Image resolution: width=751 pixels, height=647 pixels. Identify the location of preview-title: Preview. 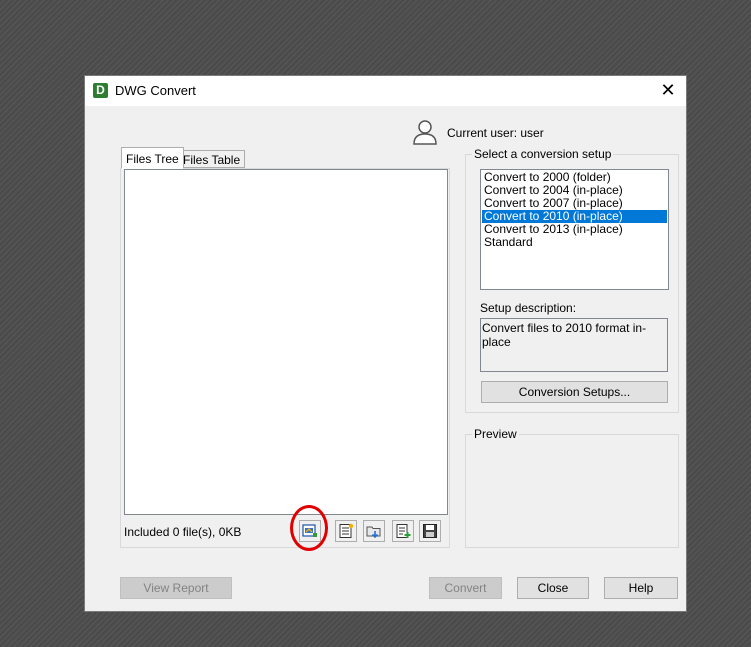
(495, 434).